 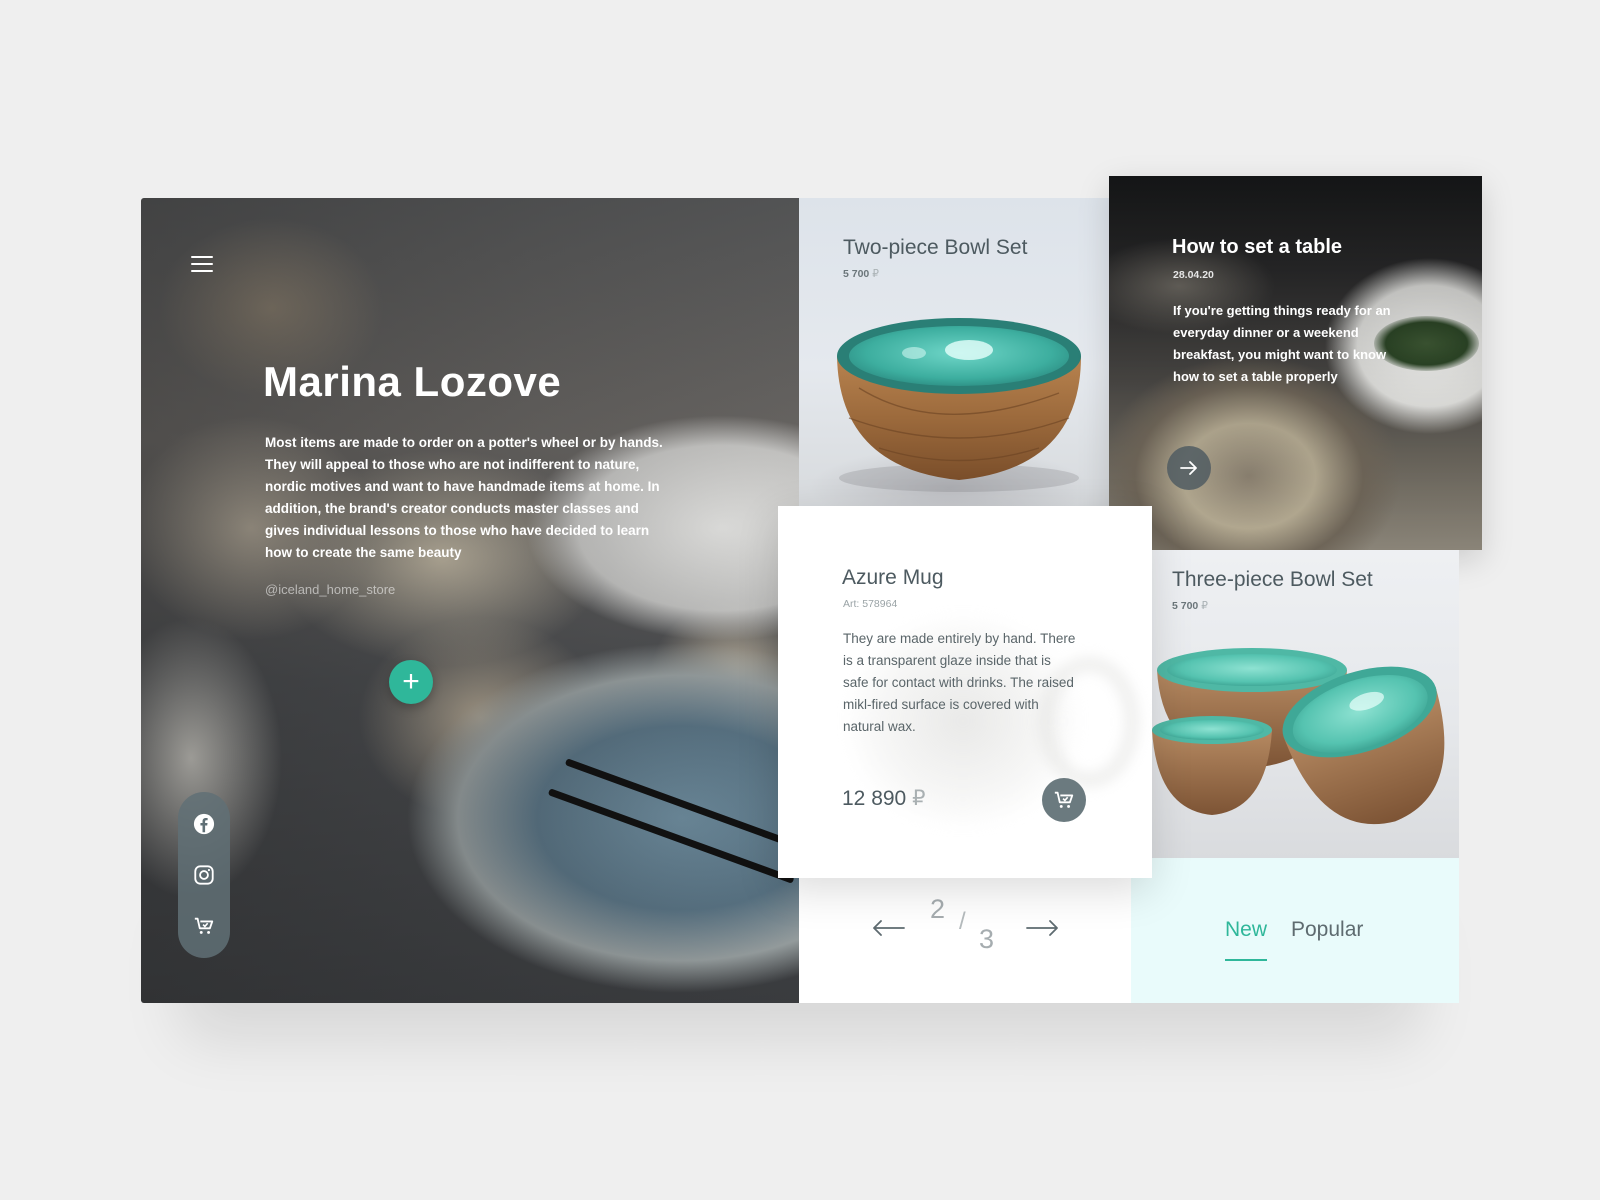 I want to click on featured-title: Azure Mug, so click(x=893, y=577).